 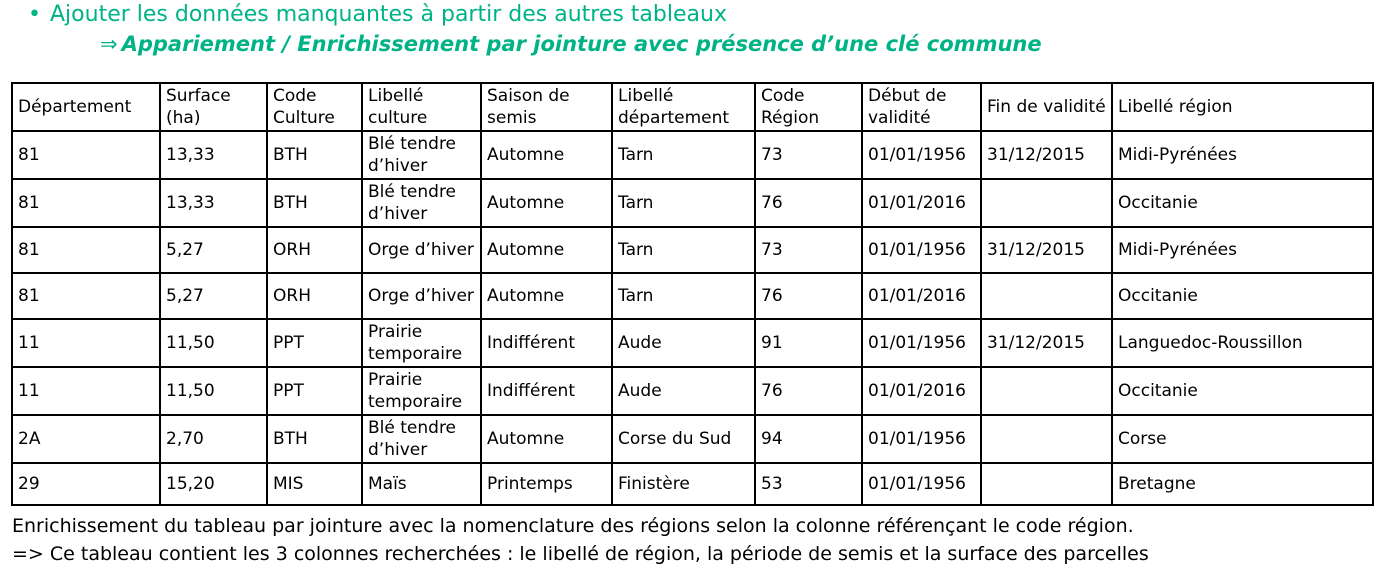 I want to click on column-header: Fin de validité, so click(x=1046, y=107).